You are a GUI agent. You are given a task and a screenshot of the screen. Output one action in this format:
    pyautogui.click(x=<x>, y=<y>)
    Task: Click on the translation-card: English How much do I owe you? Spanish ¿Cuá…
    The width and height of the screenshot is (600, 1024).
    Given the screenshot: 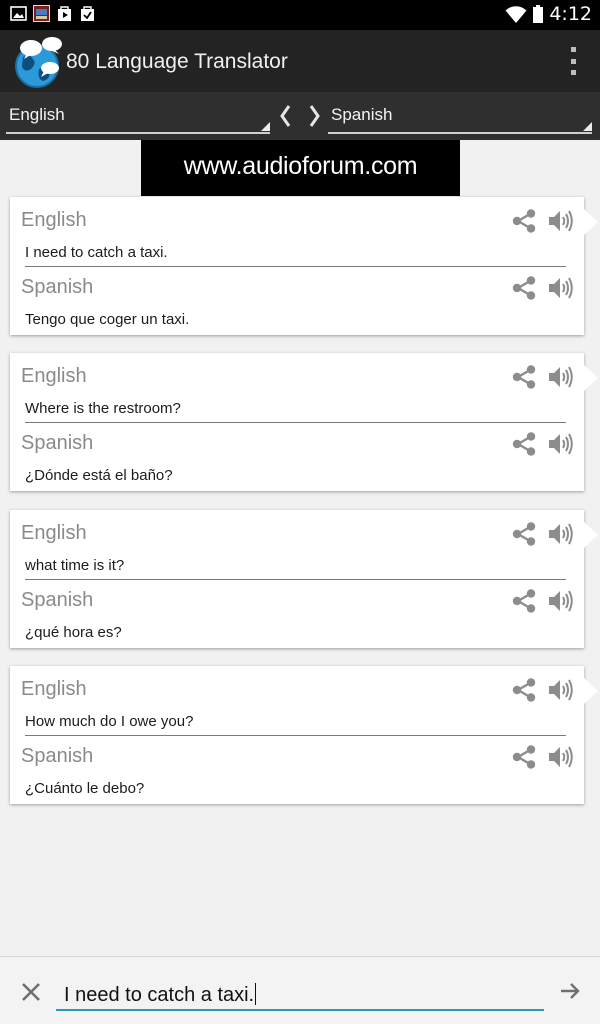 What is the action you would take?
    pyautogui.click(x=304, y=735)
    